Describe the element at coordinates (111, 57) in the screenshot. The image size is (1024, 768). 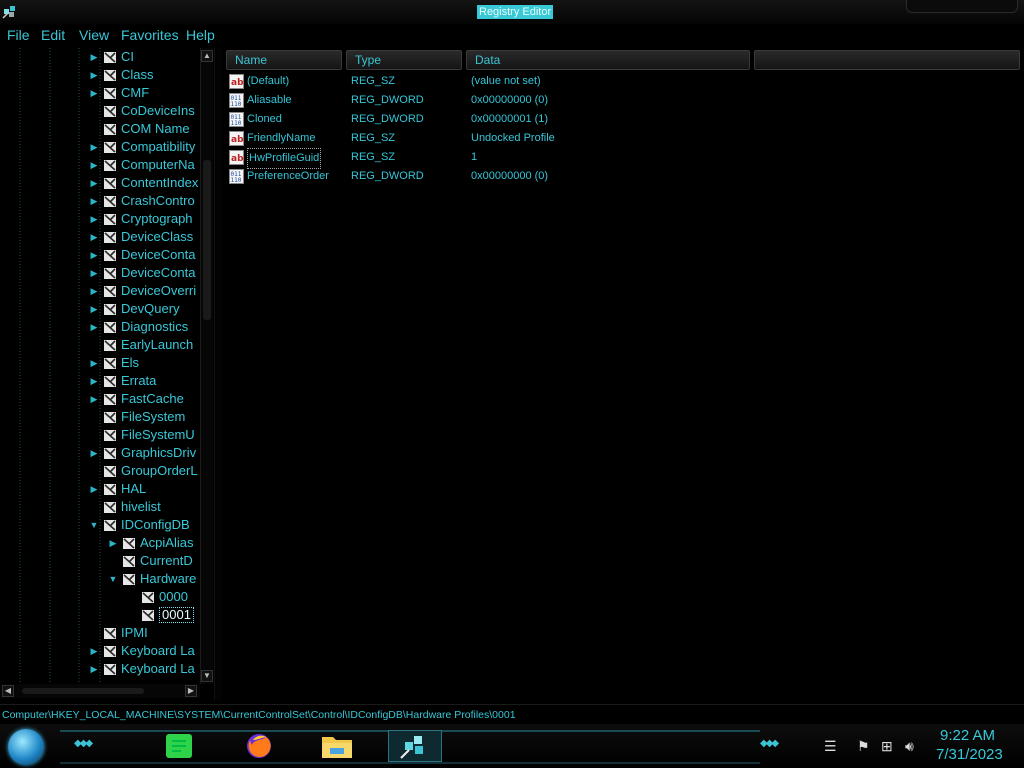
I see `tree-item: ▶ CI` at that location.